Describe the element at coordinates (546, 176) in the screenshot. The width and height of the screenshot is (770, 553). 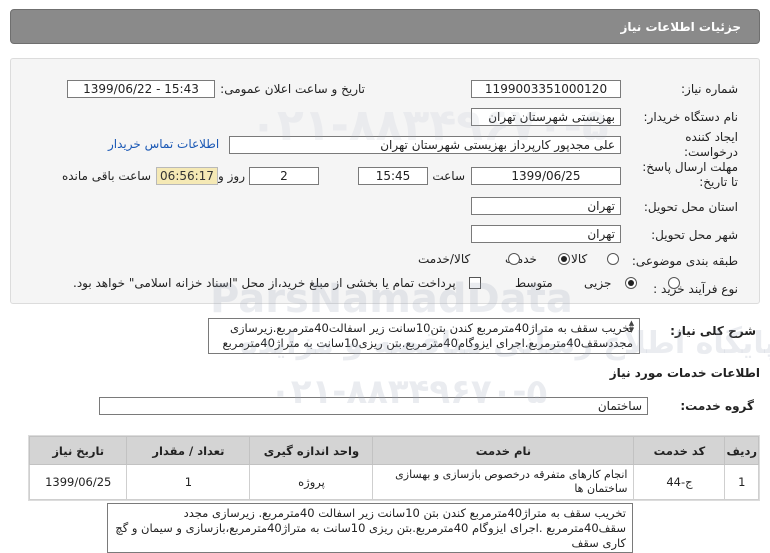
I see `deadline-date-field: 1399/06/25` at that location.